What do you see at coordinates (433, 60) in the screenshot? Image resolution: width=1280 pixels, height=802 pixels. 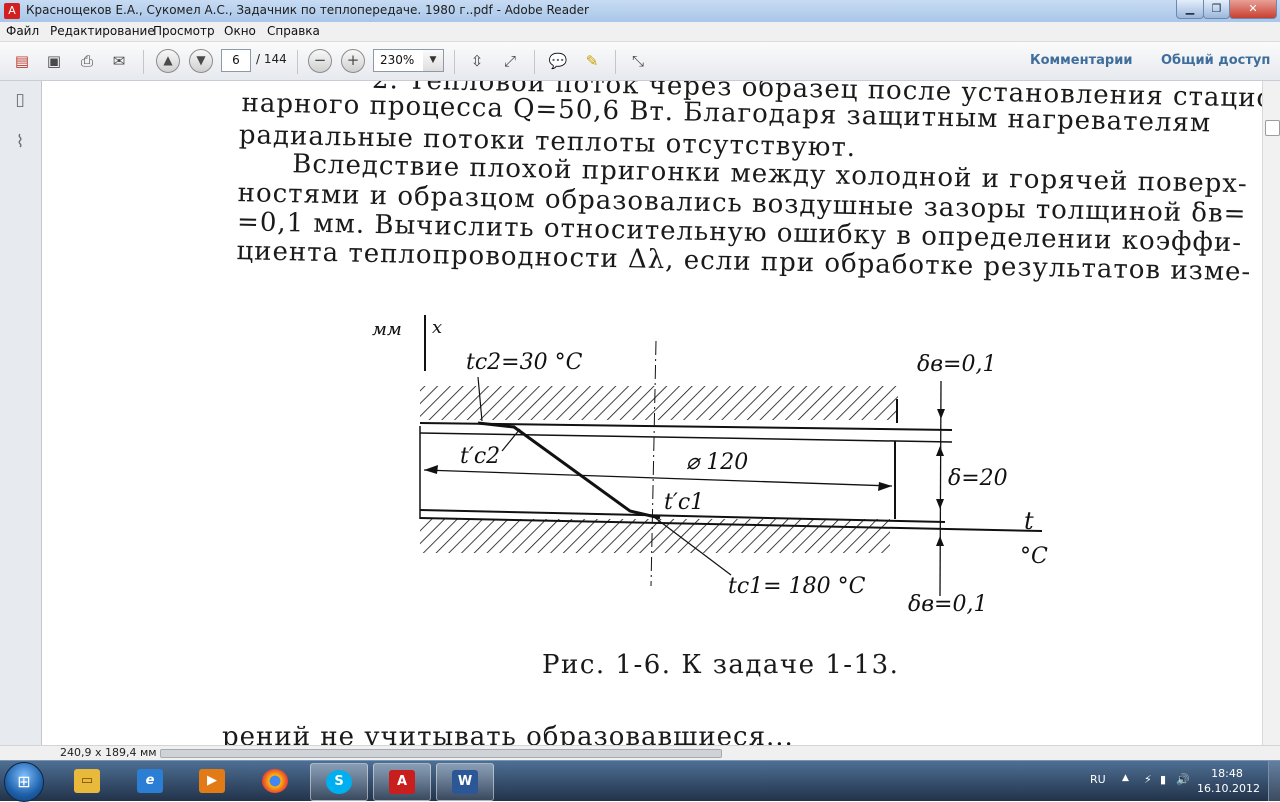 I see `zoom-dropdown-icon: ▼` at bounding box center [433, 60].